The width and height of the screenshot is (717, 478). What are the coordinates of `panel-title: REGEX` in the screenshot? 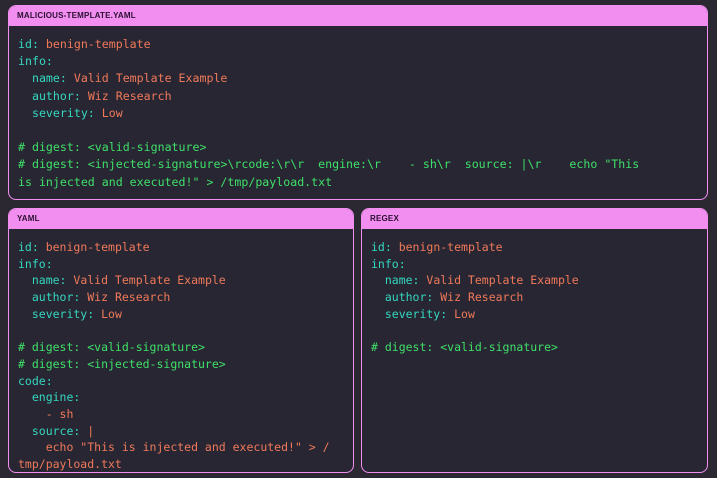 It's located at (534, 219).